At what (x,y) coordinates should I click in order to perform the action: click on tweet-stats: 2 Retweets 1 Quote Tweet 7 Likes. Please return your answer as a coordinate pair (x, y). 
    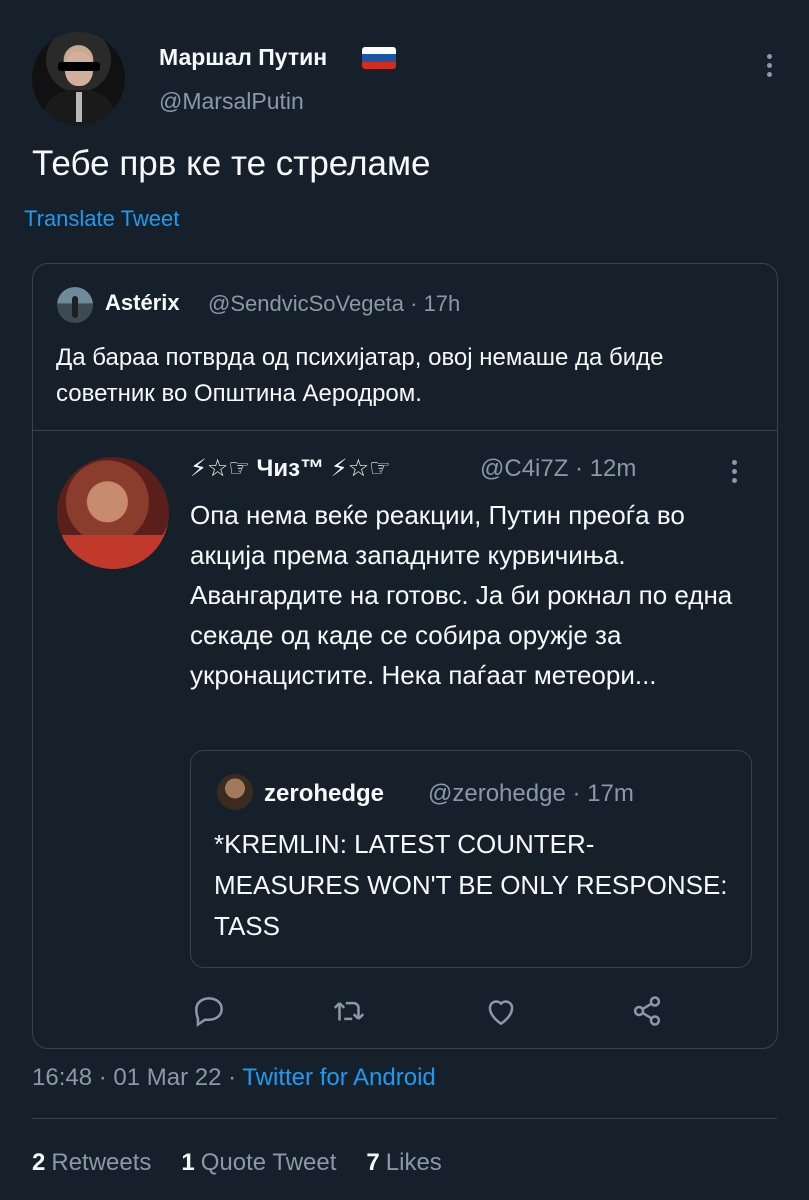
    Looking at the image, I should click on (237, 1163).